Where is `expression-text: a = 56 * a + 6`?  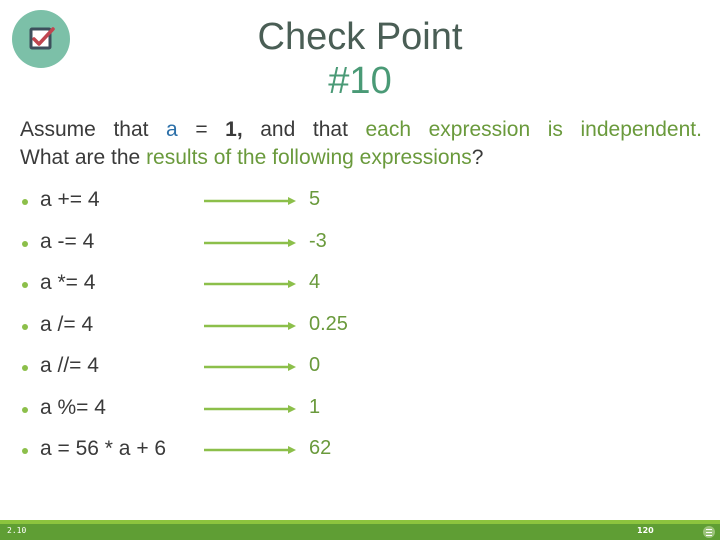
expression-text: a = 56 * a + 6 is located at coordinates (103, 448).